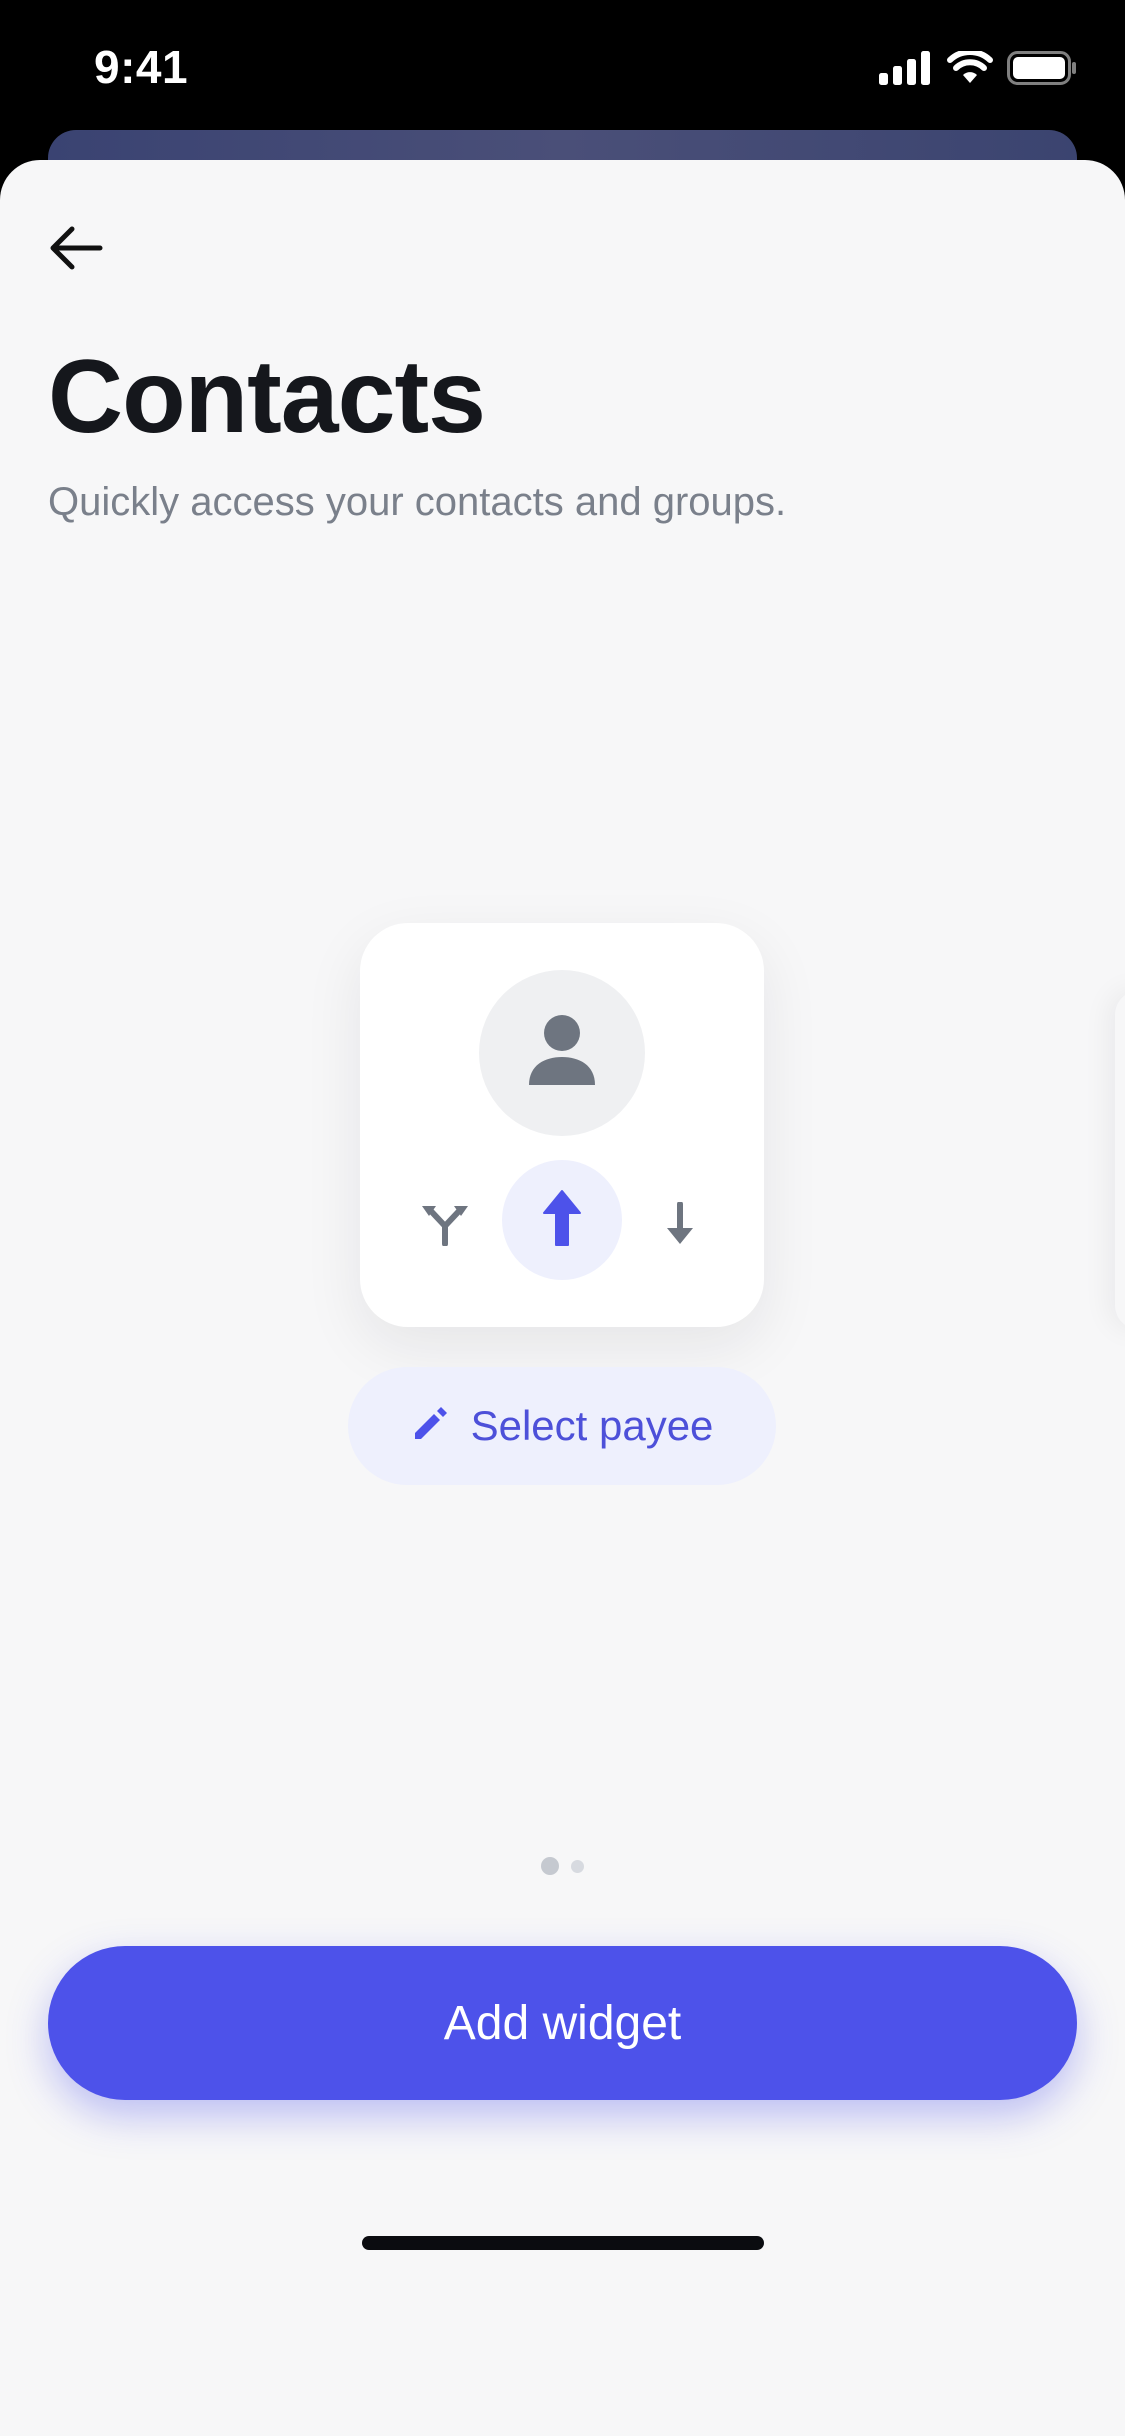  I want to click on add-widget-button: Add widget, so click(562, 2023).